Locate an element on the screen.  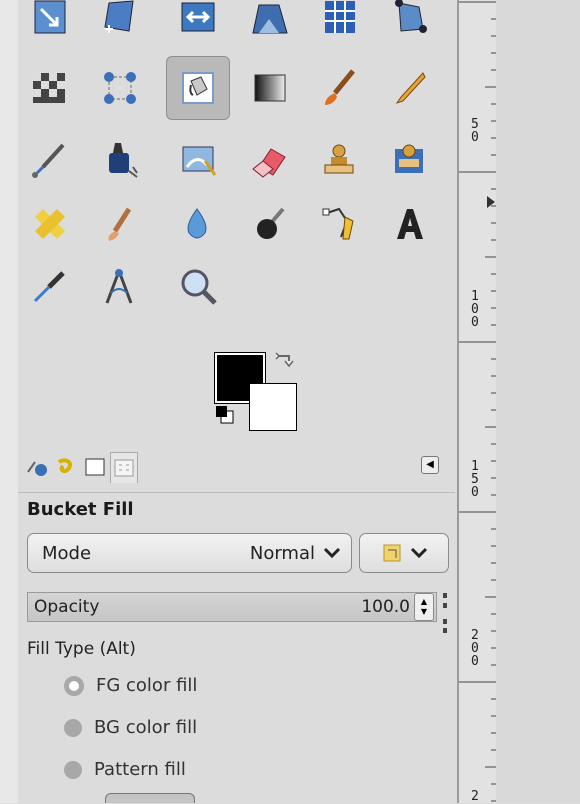
checker-warp-tool-button is located at coordinates (50, 88).